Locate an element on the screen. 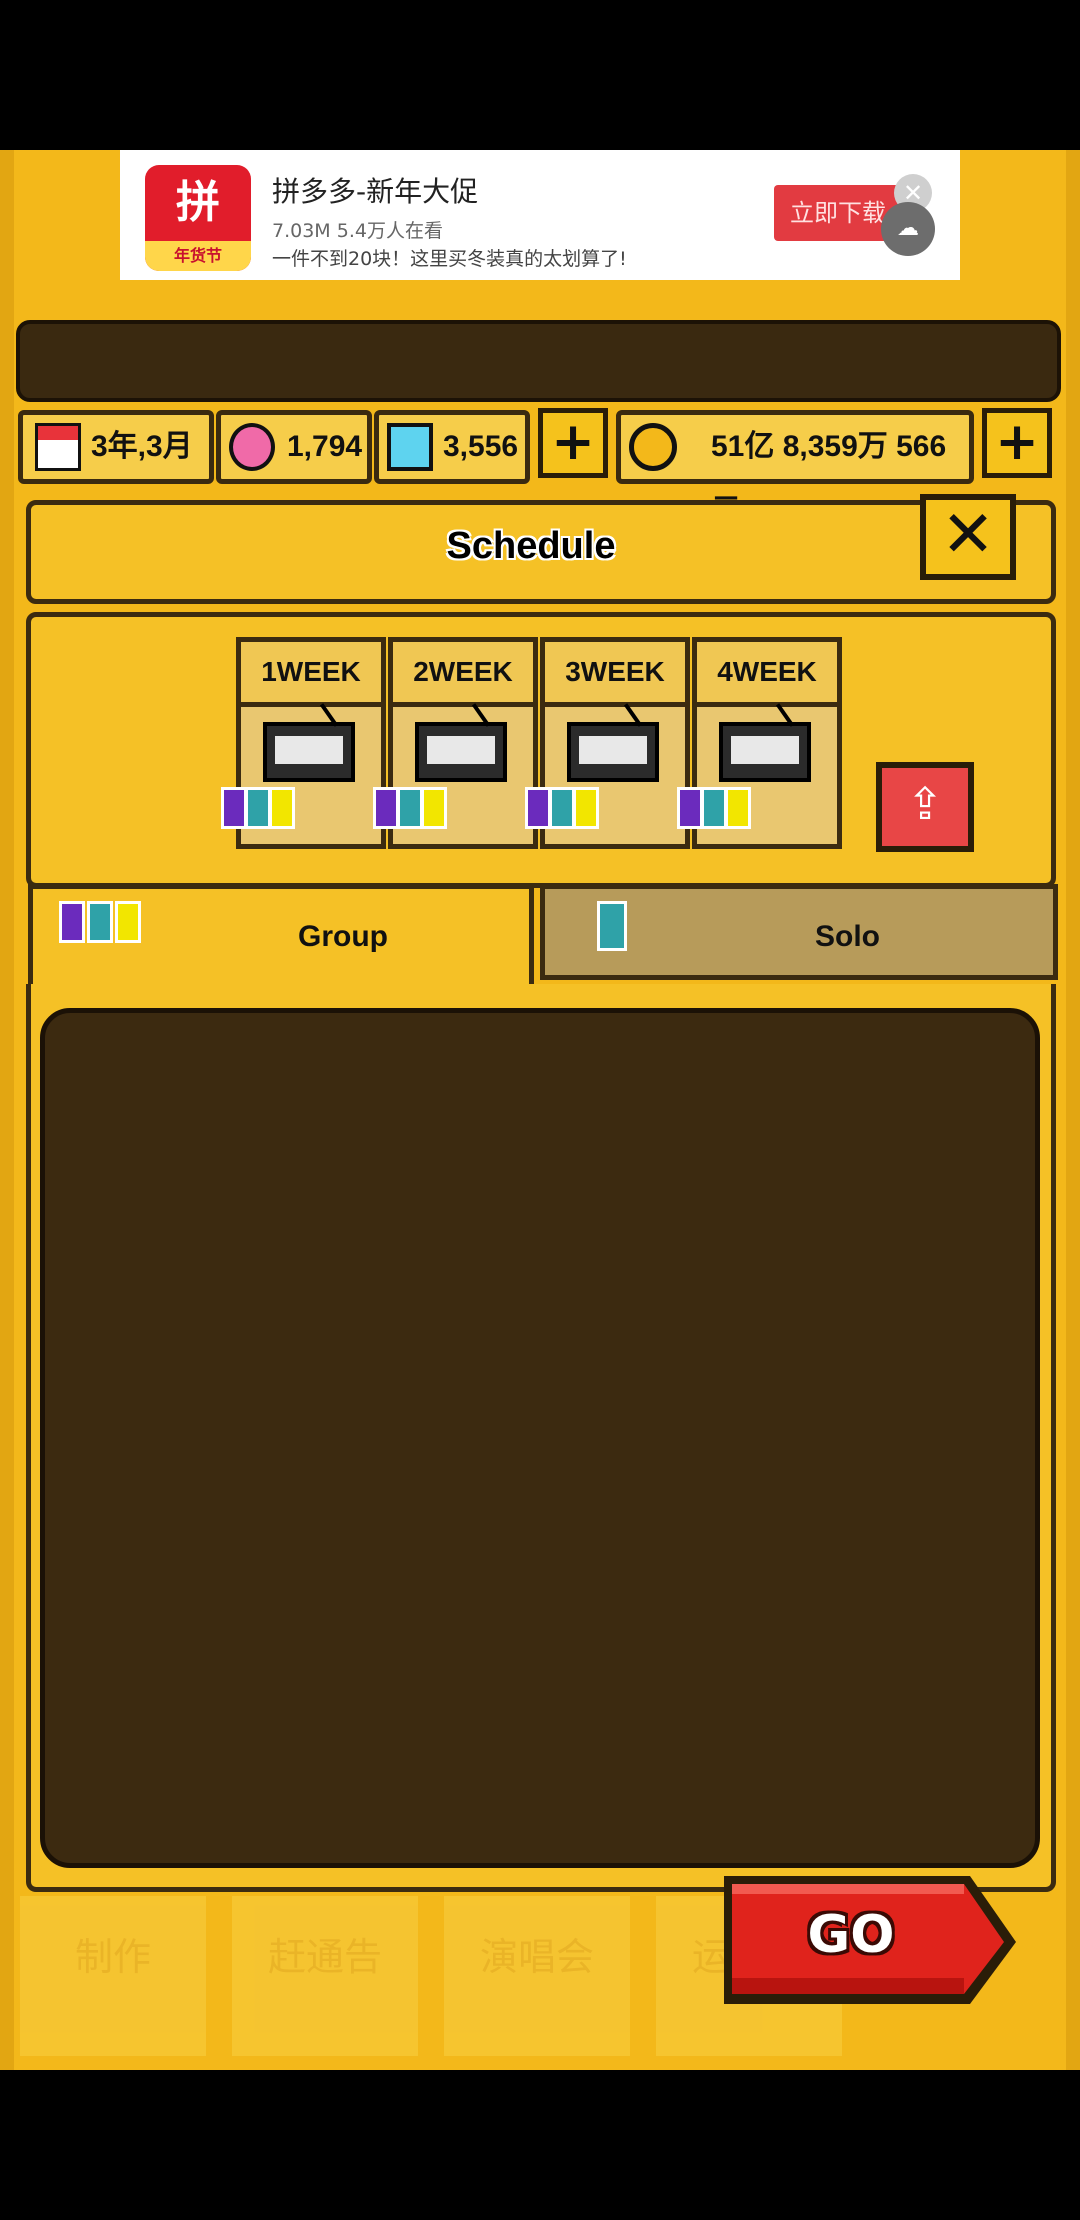 The image size is (1080, 2220). nav-produce: 制作 is located at coordinates (113, 1976).